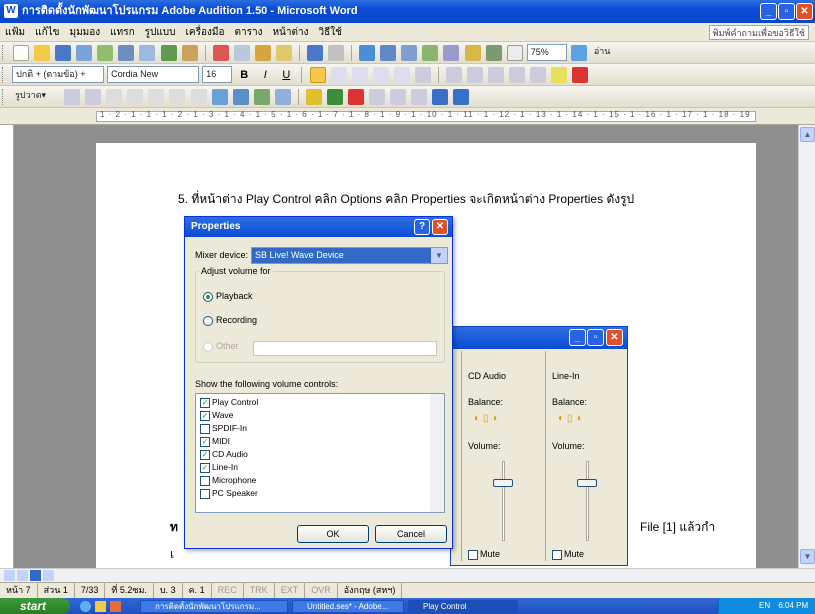 The width and height of the screenshot is (815, 614). What do you see at coordinates (135, 97) in the screenshot?
I see `arrow-icon` at bounding box center [135, 97].